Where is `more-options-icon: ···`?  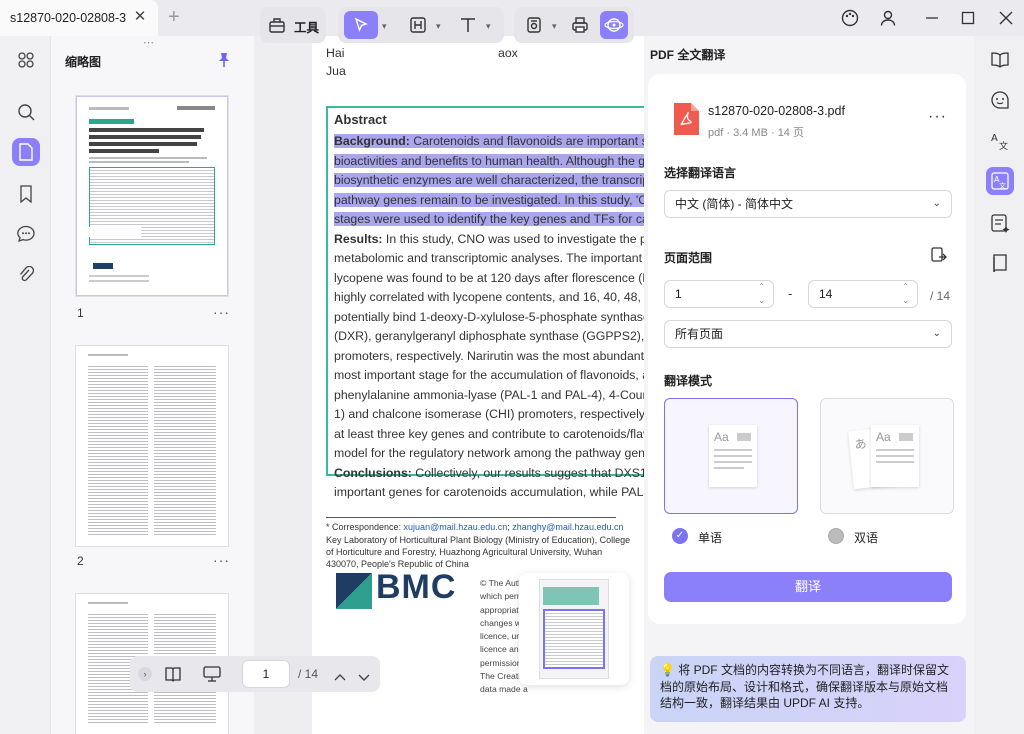 more-options-icon: ··· is located at coordinates (937, 117).